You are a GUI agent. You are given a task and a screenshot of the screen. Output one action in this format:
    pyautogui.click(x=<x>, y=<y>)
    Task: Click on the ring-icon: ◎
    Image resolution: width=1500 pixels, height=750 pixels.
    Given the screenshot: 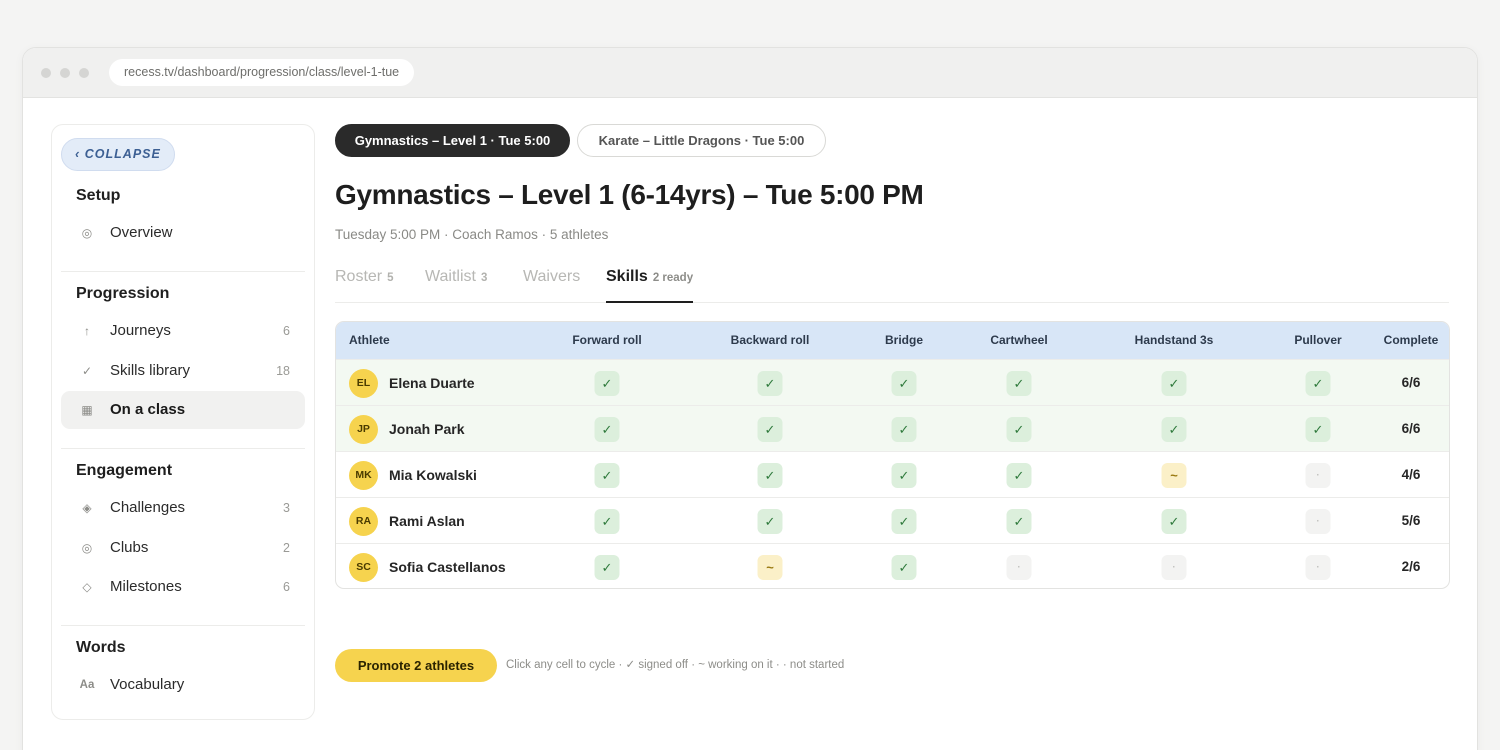 What is the action you would take?
    pyautogui.click(x=87, y=547)
    